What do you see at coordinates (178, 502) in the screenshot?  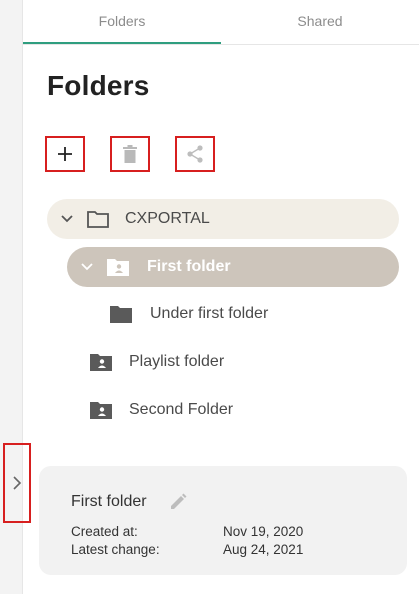 I see `pencil-icon` at bounding box center [178, 502].